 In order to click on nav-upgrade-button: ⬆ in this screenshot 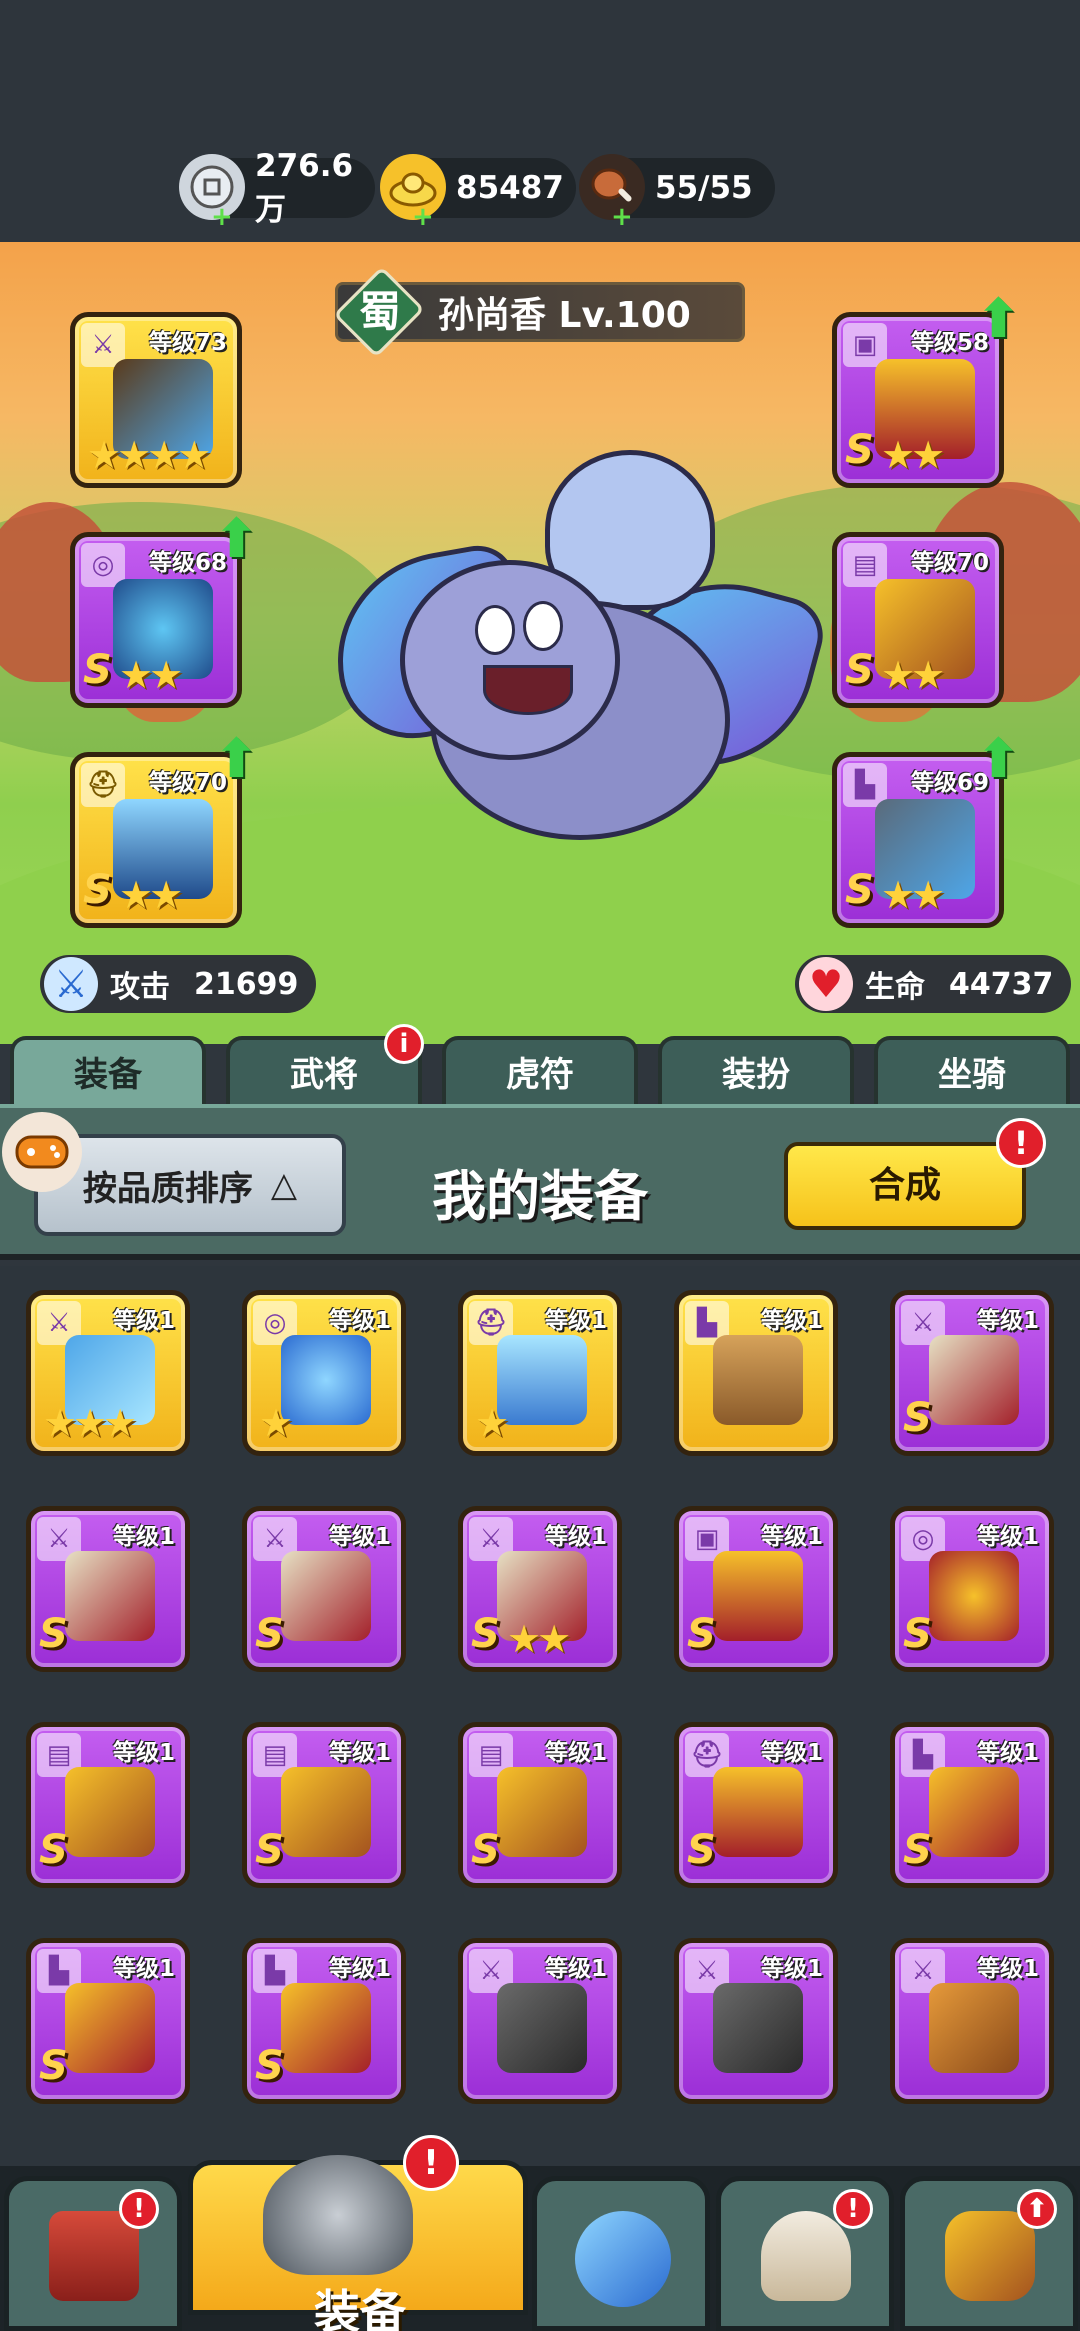, I will do `click(989, 2253)`.